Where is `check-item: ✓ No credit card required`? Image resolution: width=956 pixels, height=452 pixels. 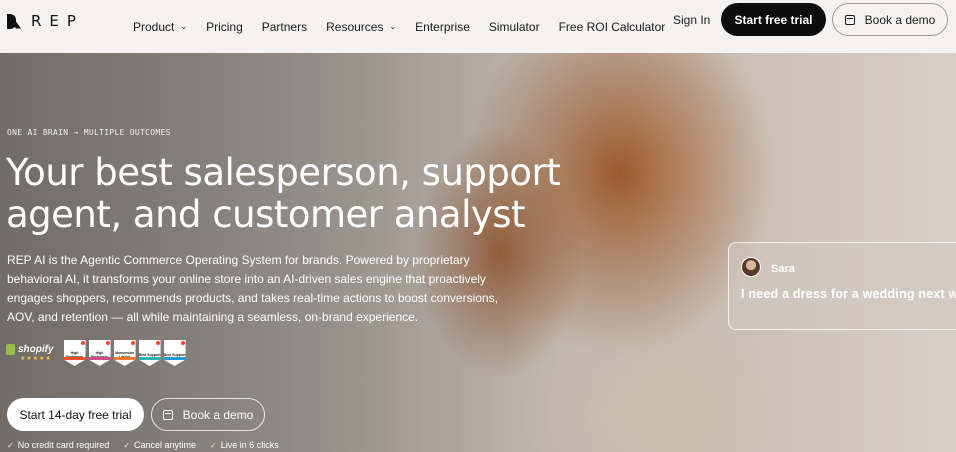 check-item: ✓ No credit card required is located at coordinates (58, 445).